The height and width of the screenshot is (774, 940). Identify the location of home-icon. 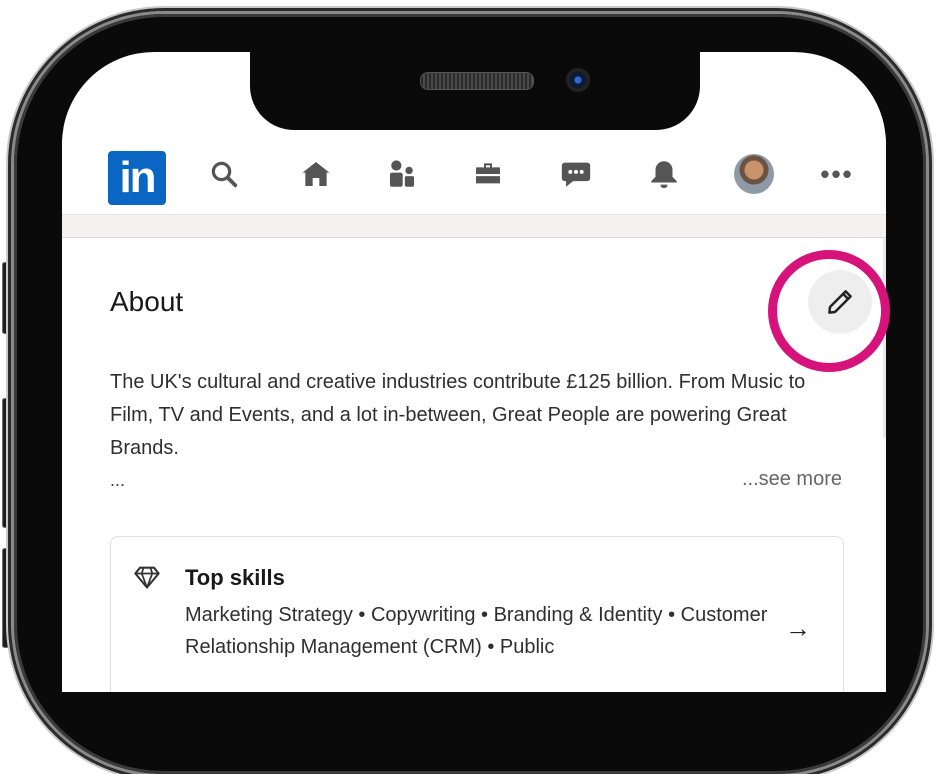
(316, 174).